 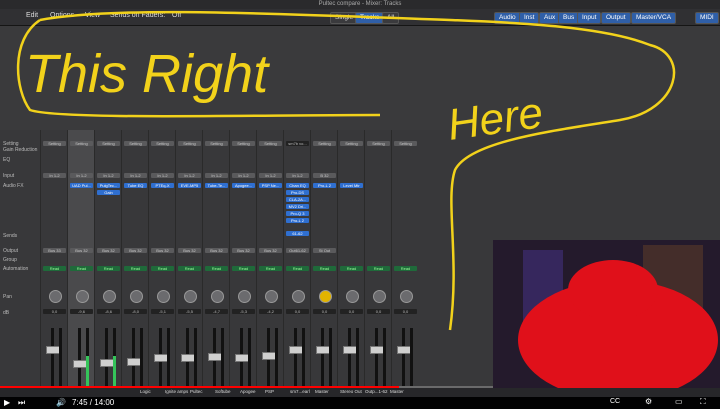 What do you see at coordinates (654, 18) in the screenshot?
I see `filter-master-vca: Master/VCA` at bounding box center [654, 18].